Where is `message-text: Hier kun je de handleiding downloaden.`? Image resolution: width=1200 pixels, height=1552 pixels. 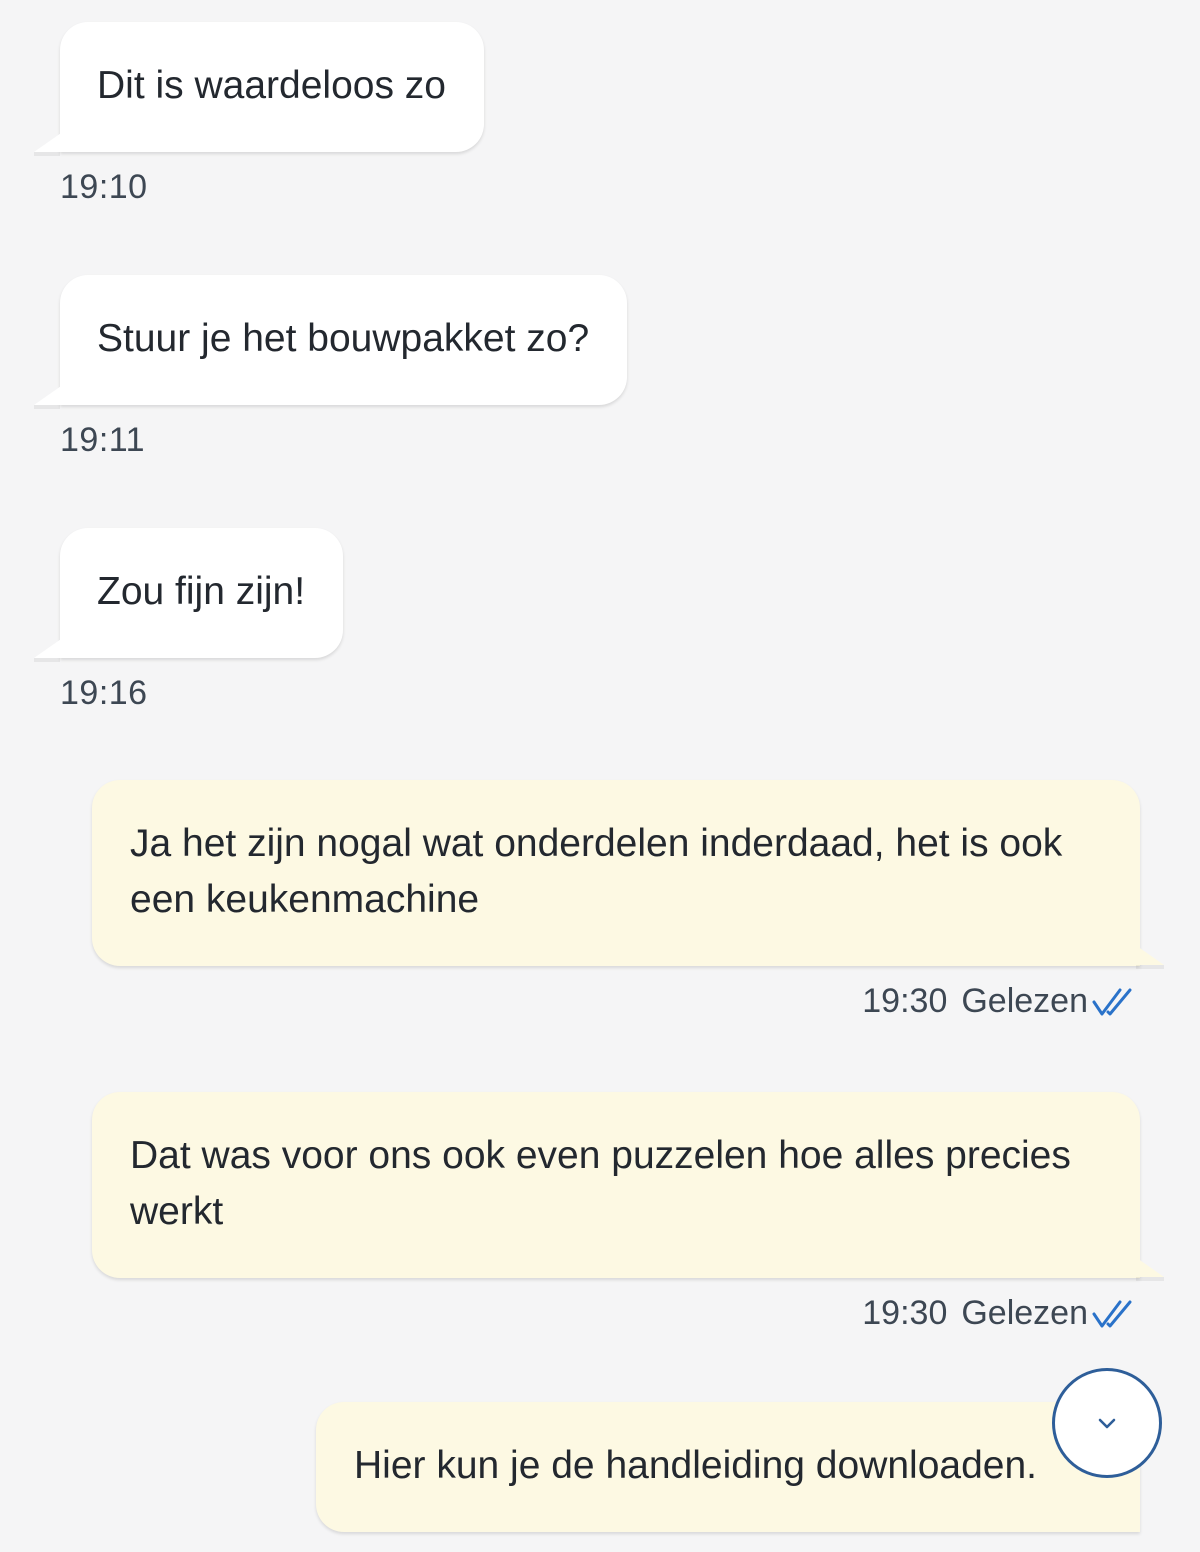 message-text: Hier kun je de handleiding downloaden. is located at coordinates (695, 1465).